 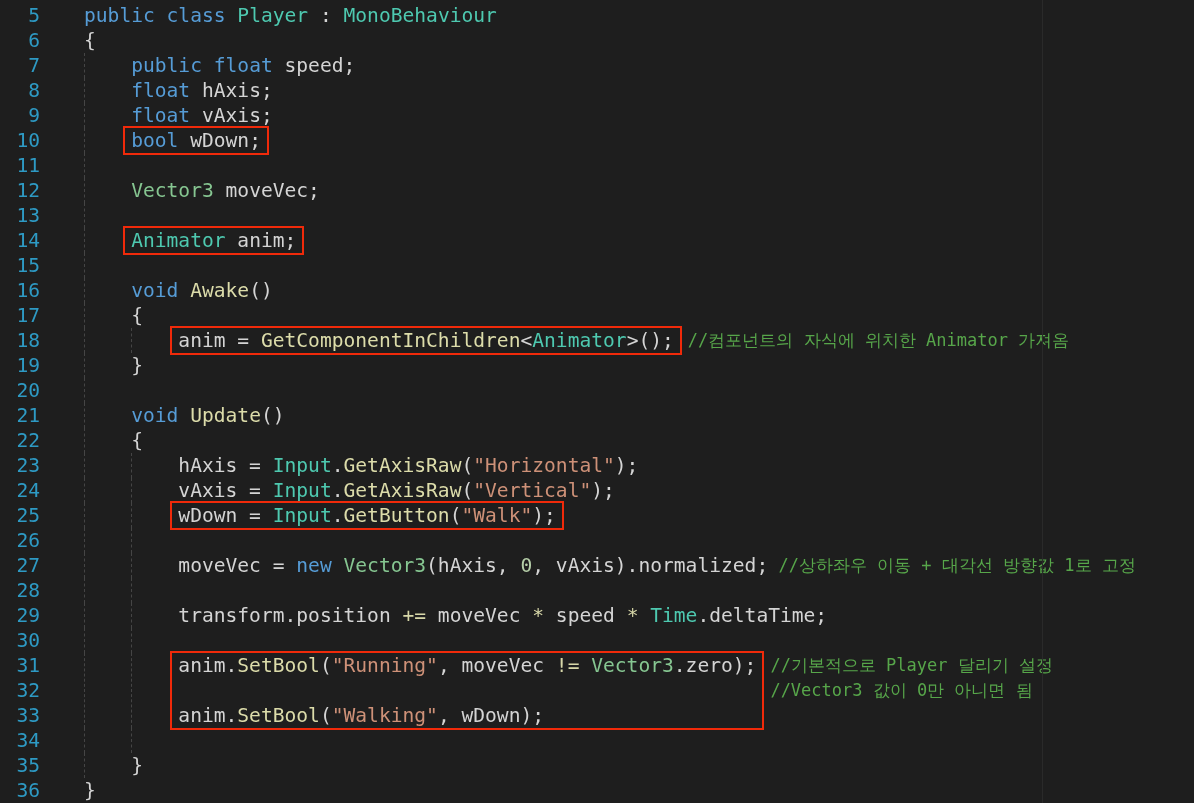 What do you see at coordinates (902, 690) in the screenshot?
I see `code-comment: //Vector3 값이 0만 아니면 됨` at bounding box center [902, 690].